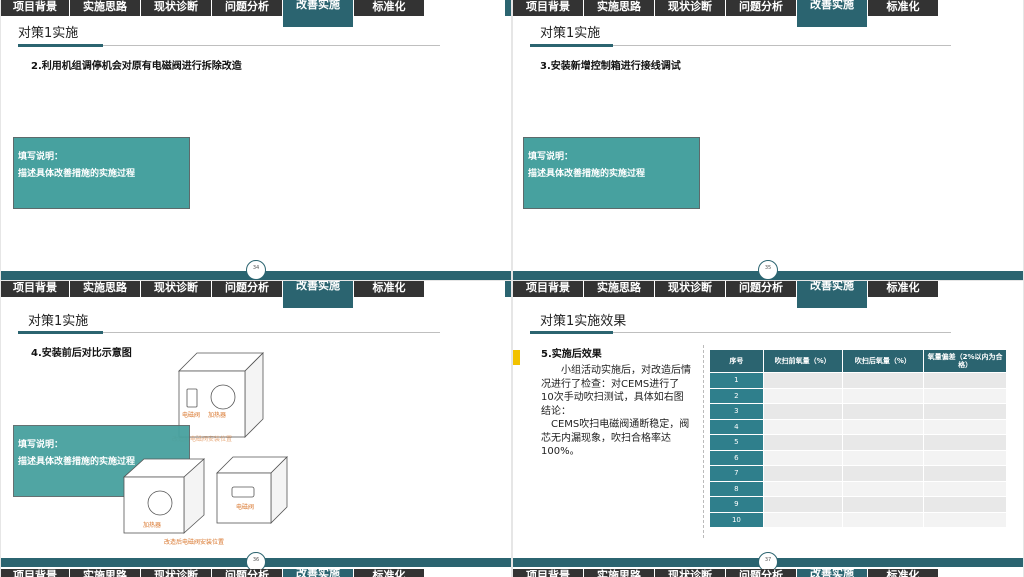 The height and width of the screenshot is (577, 1024). What do you see at coordinates (217, 415) in the screenshot?
I see `heater-label: 加热器` at bounding box center [217, 415].